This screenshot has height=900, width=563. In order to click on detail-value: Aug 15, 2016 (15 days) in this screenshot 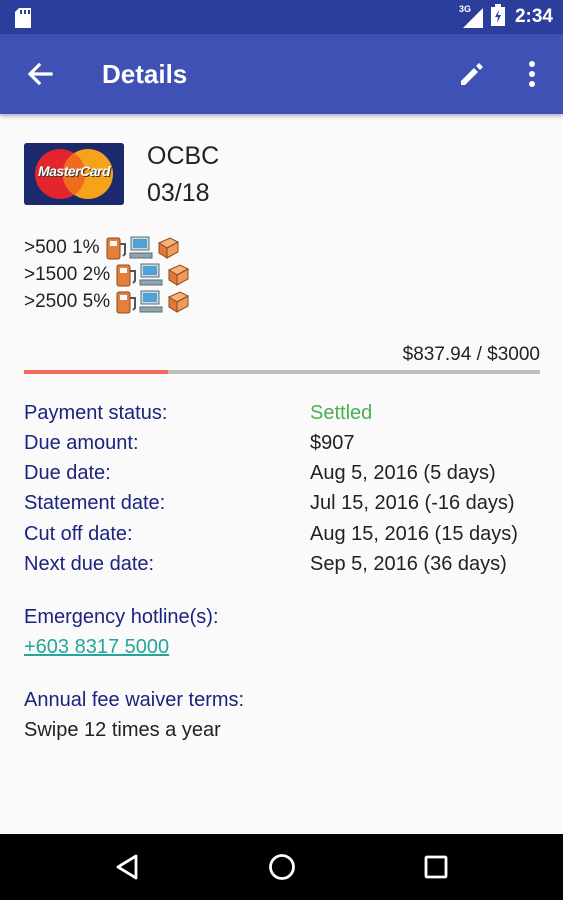, I will do `click(414, 534)`.